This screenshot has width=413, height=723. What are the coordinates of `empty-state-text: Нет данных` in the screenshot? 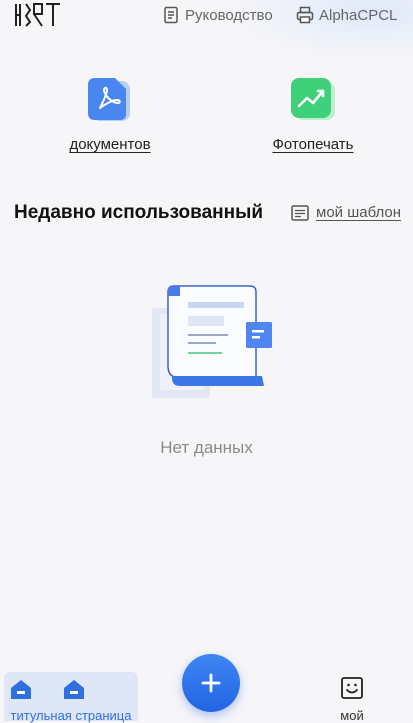 It's located at (206, 447).